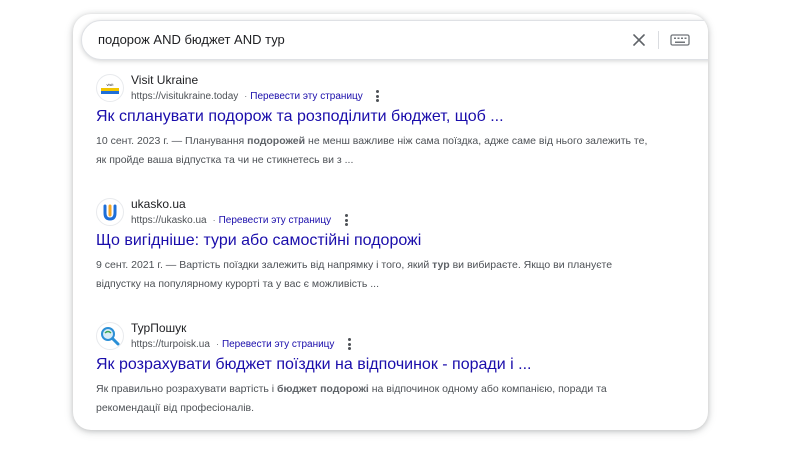 Image resolution: width=800 pixels, height=450 pixels. Describe the element at coordinates (159, 328) in the screenshot. I see `site-name: ТурПошук` at that location.